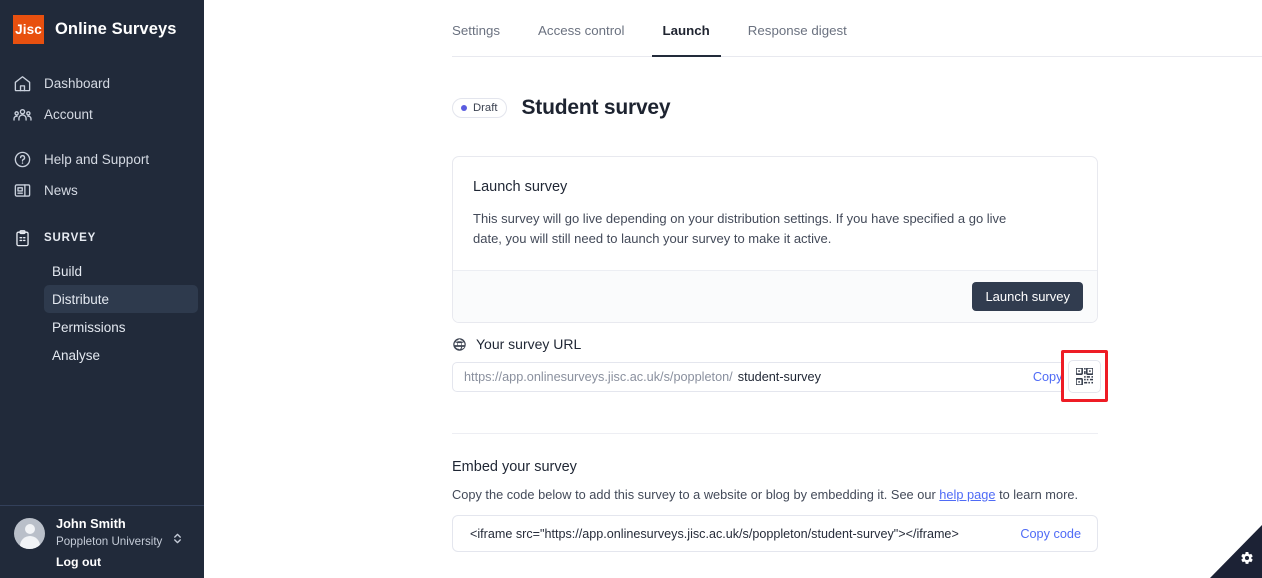 This screenshot has height=578, width=1262. I want to click on sidebar-item-news: News, so click(102, 190).